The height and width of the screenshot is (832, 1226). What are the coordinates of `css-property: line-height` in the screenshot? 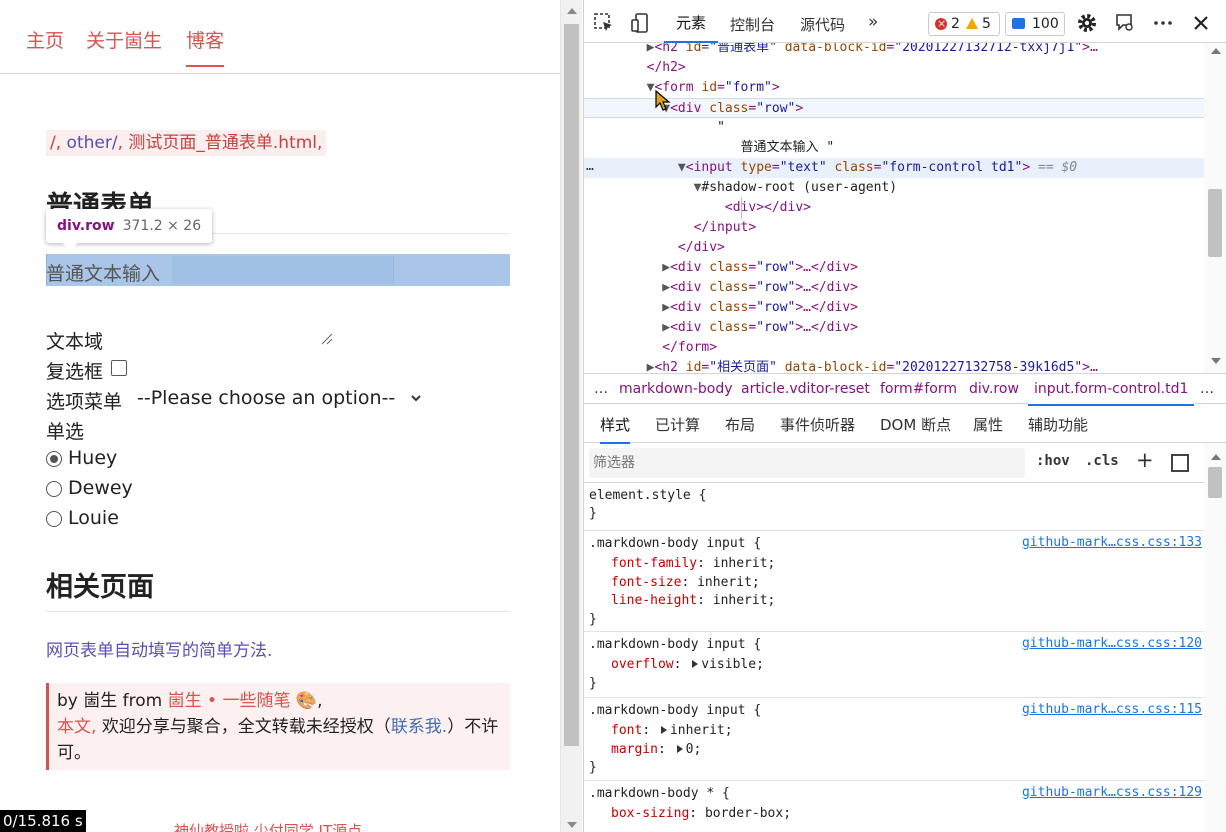 It's located at (654, 600).